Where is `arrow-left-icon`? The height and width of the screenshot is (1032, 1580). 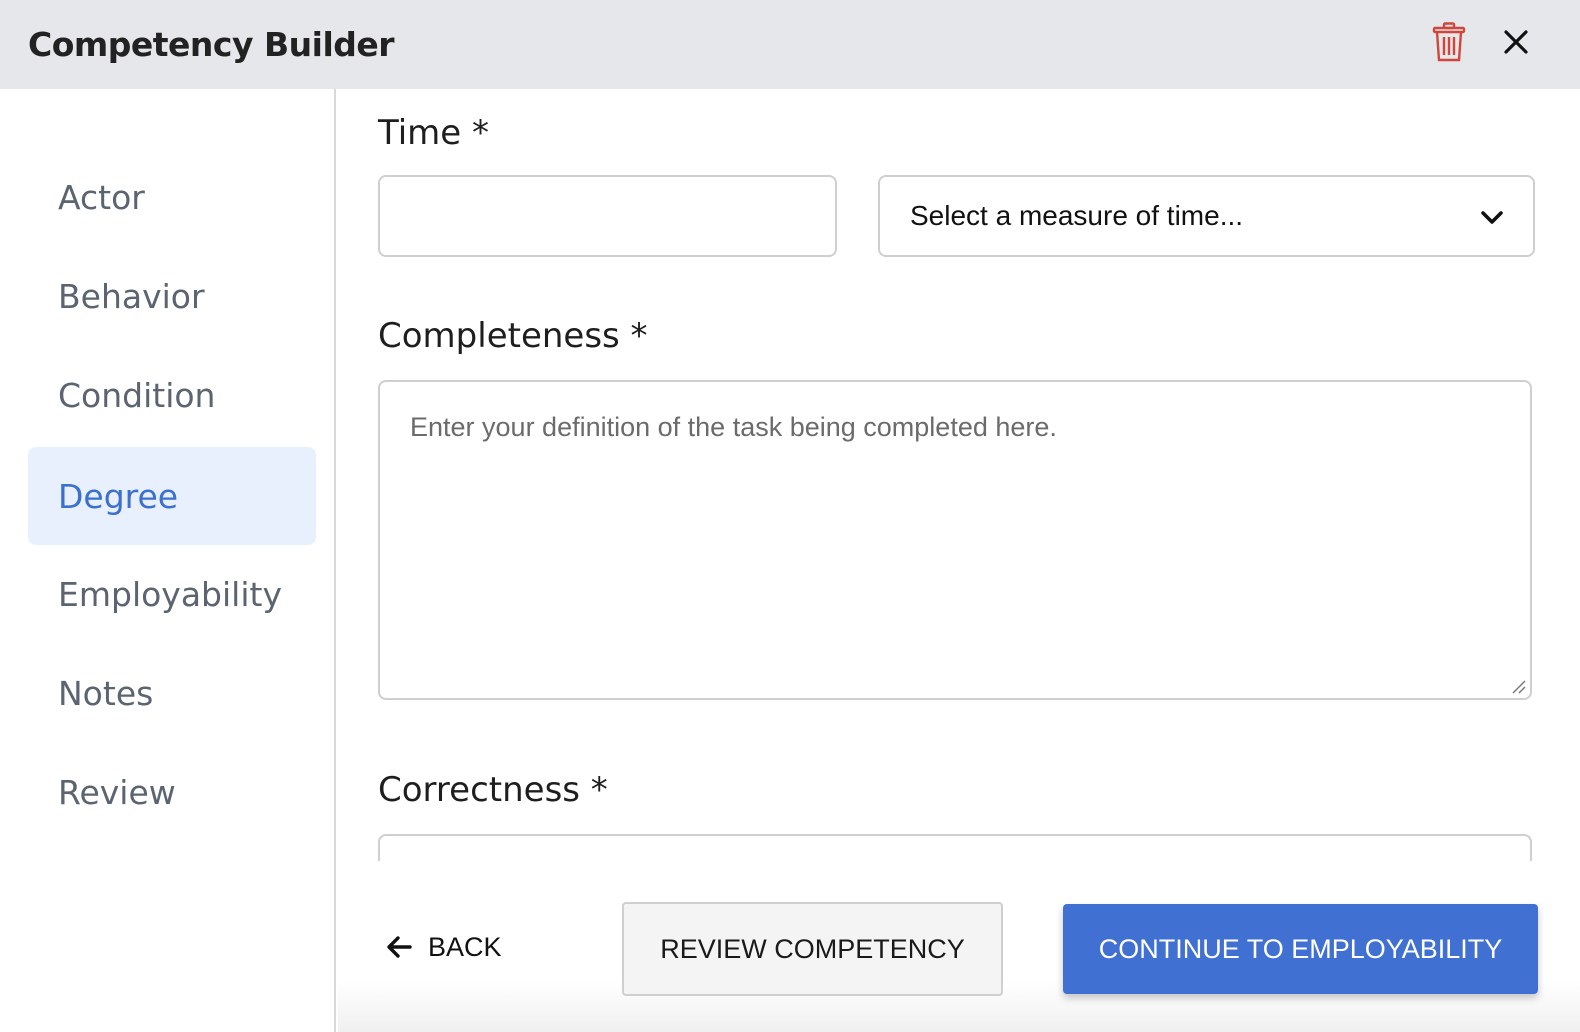
arrow-left-icon is located at coordinates (400, 947).